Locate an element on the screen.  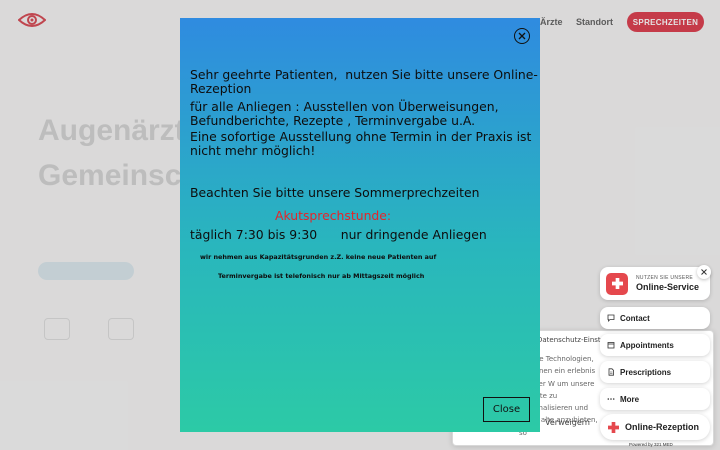
widget-prescriptions-button: Prescriptions is located at coordinates (655, 372).